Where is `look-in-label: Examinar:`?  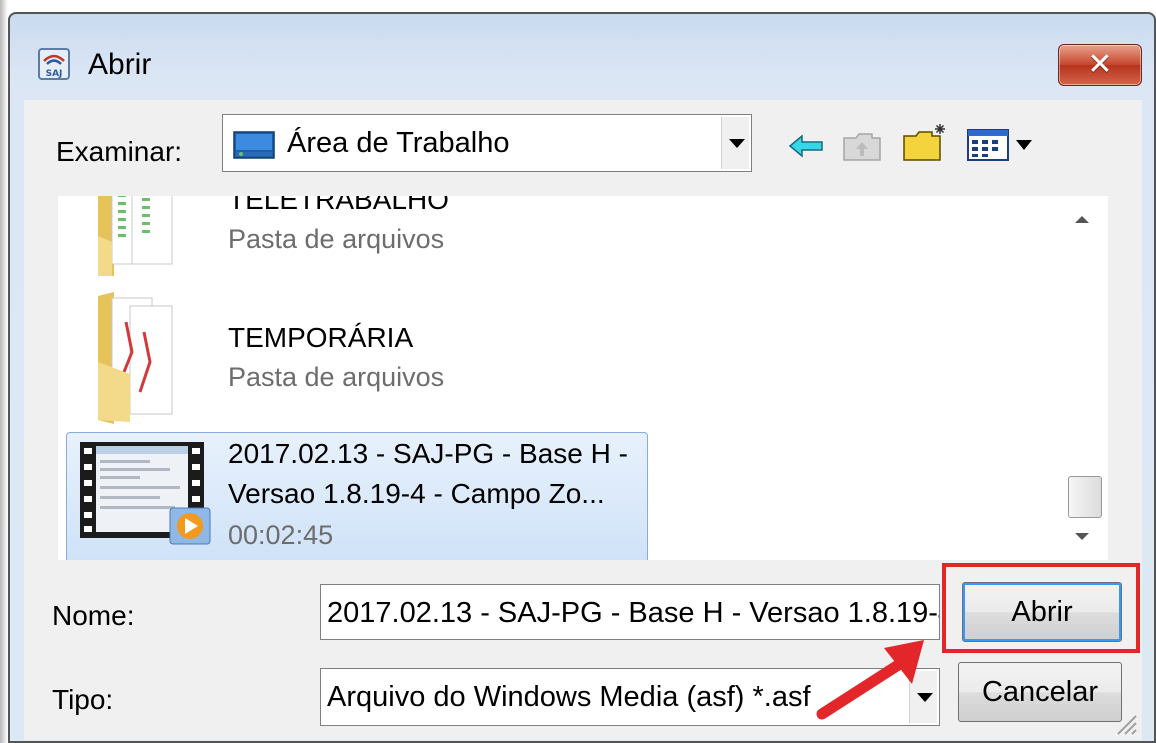 look-in-label: Examinar: is located at coordinates (119, 151).